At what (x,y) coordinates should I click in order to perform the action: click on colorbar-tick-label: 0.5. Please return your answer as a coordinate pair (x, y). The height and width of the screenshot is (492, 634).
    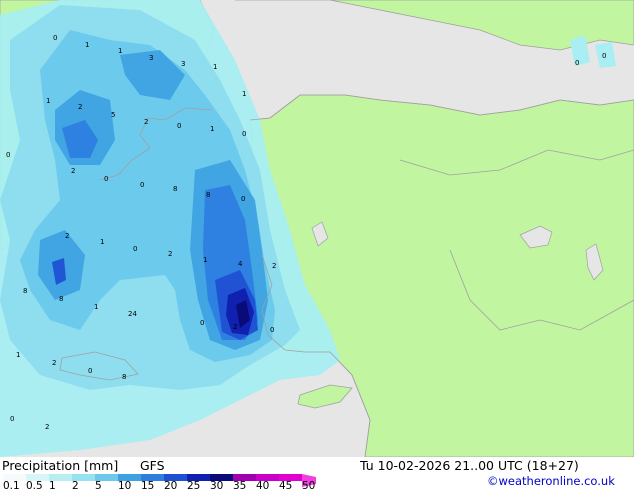
    Looking at the image, I should click on (34, 486).